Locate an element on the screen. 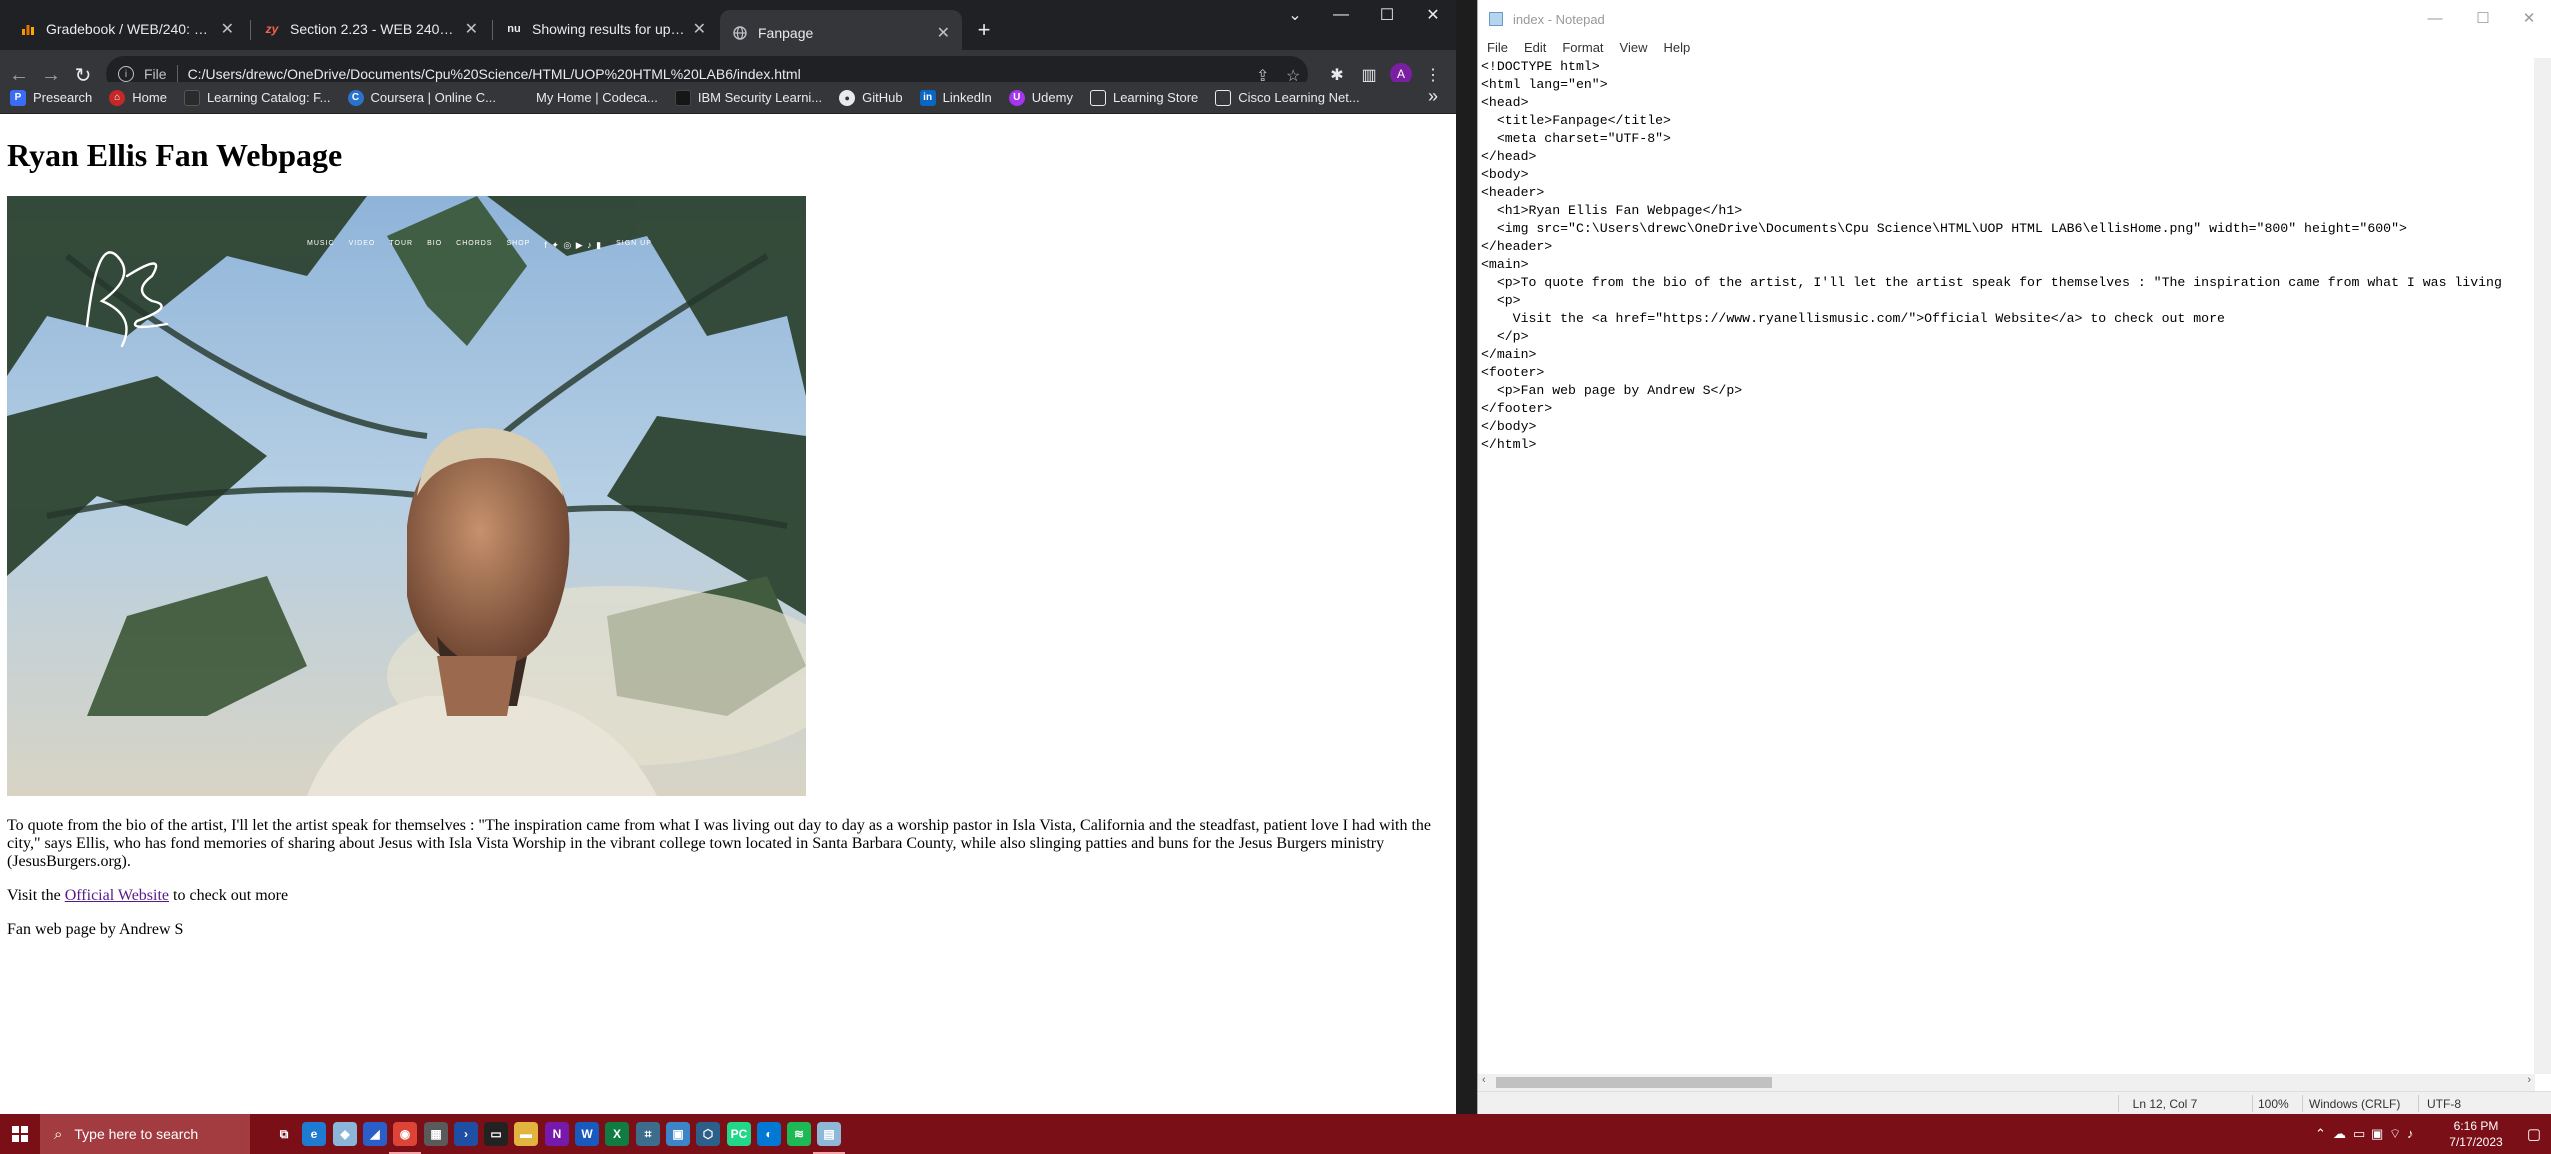 This screenshot has height=1154, width=2551. notepad-icon: ▤ is located at coordinates (829, 1138).